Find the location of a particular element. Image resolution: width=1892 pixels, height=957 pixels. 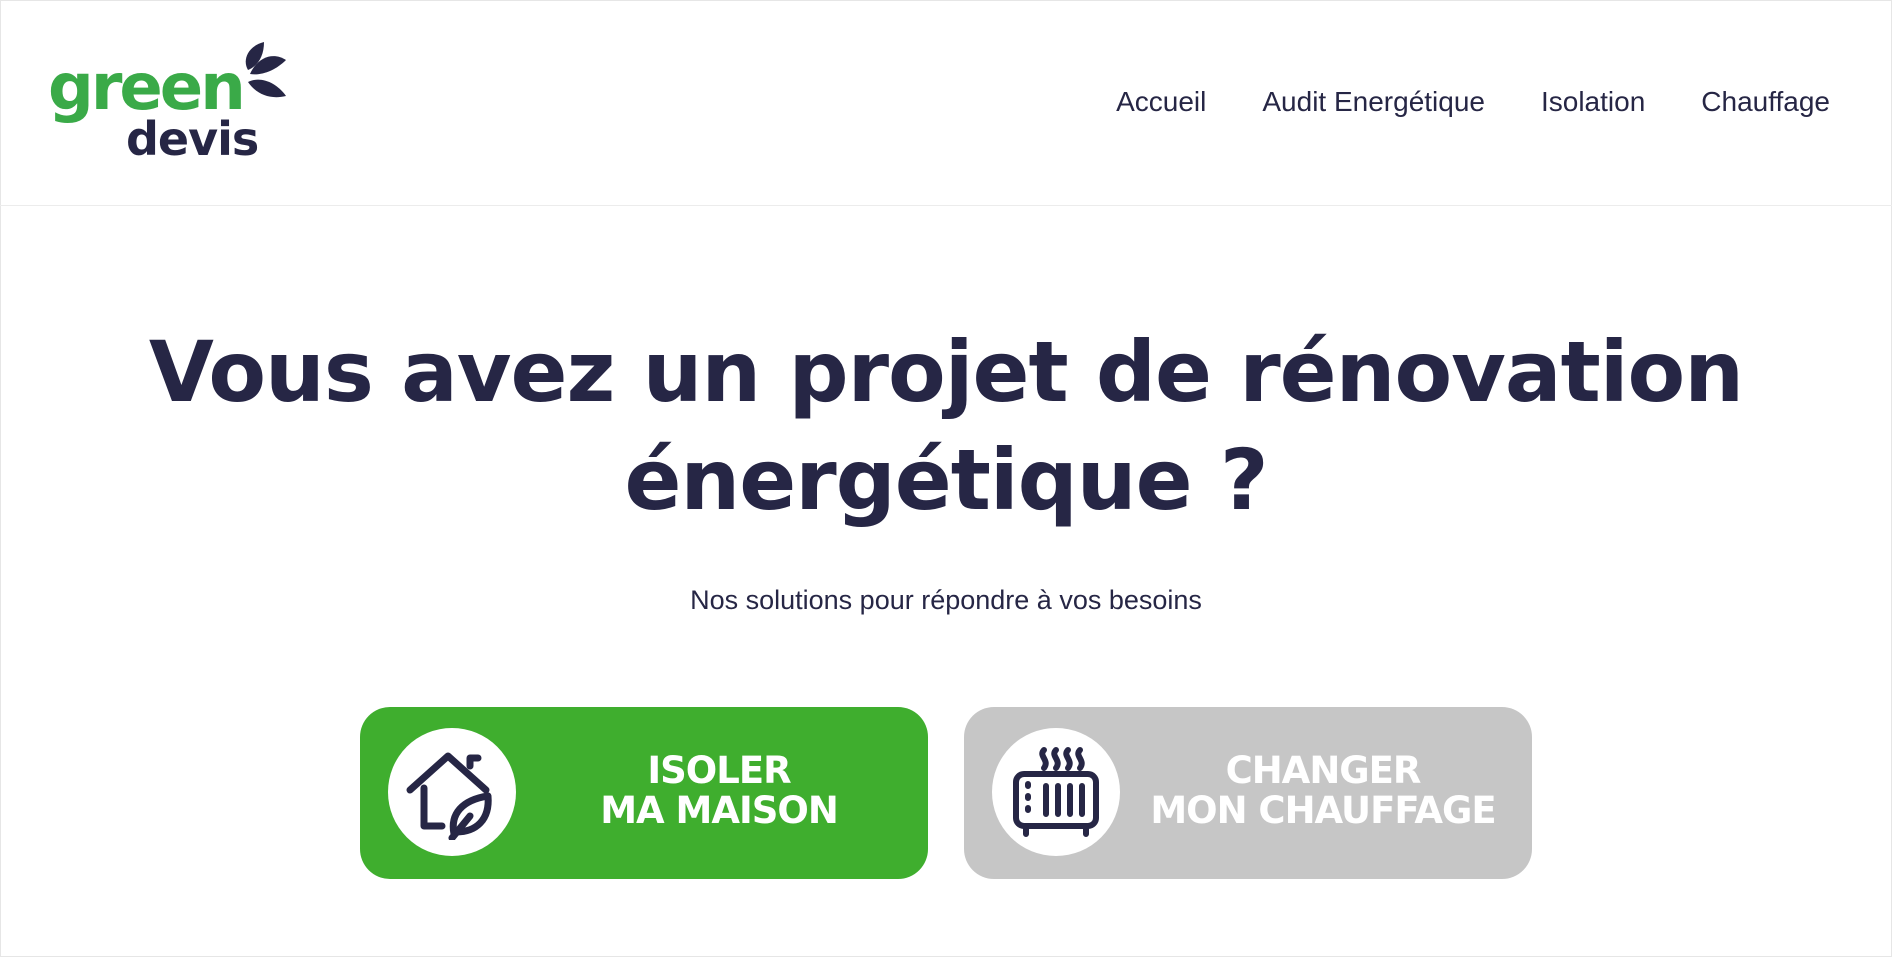

isoler-button-label: ISOLER MA MAISON is located at coordinates (719, 791).